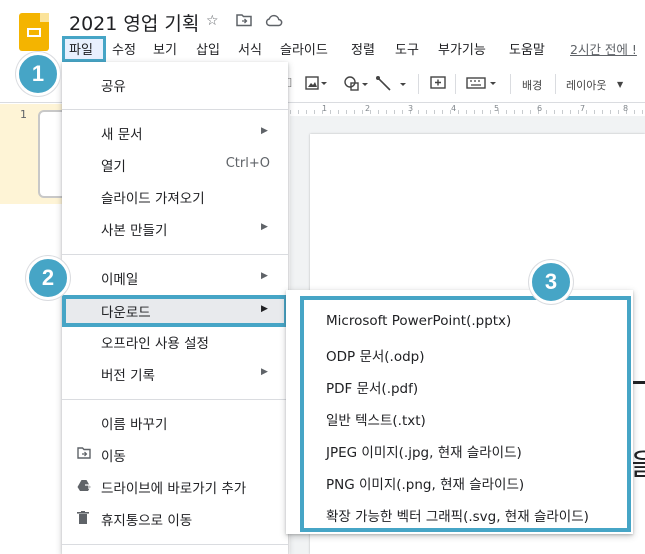  Describe the element at coordinates (438, 86) in the screenshot. I see `add-comment-icon` at that location.